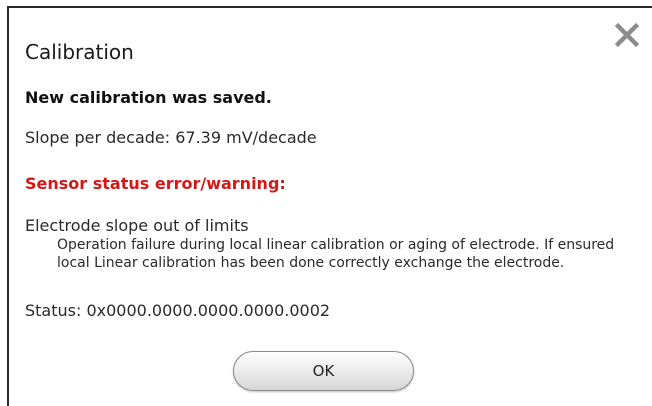  I want to click on ok-button: OK, so click(323, 371).